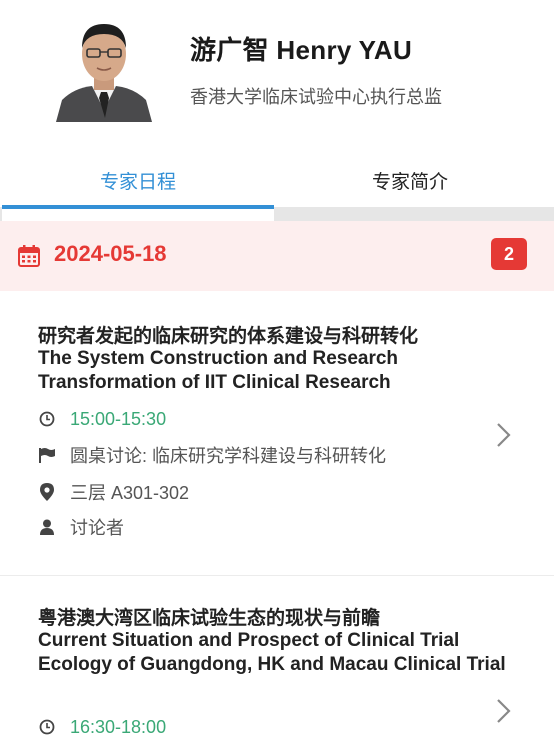 The height and width of the screenshot is (740, 554). I want to click on flag-icon, so click(47, 455).